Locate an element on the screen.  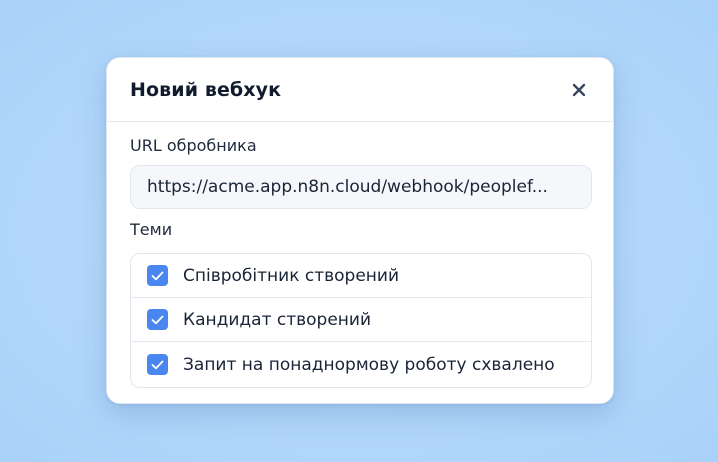
close-button is located at coordinates (579, 90).